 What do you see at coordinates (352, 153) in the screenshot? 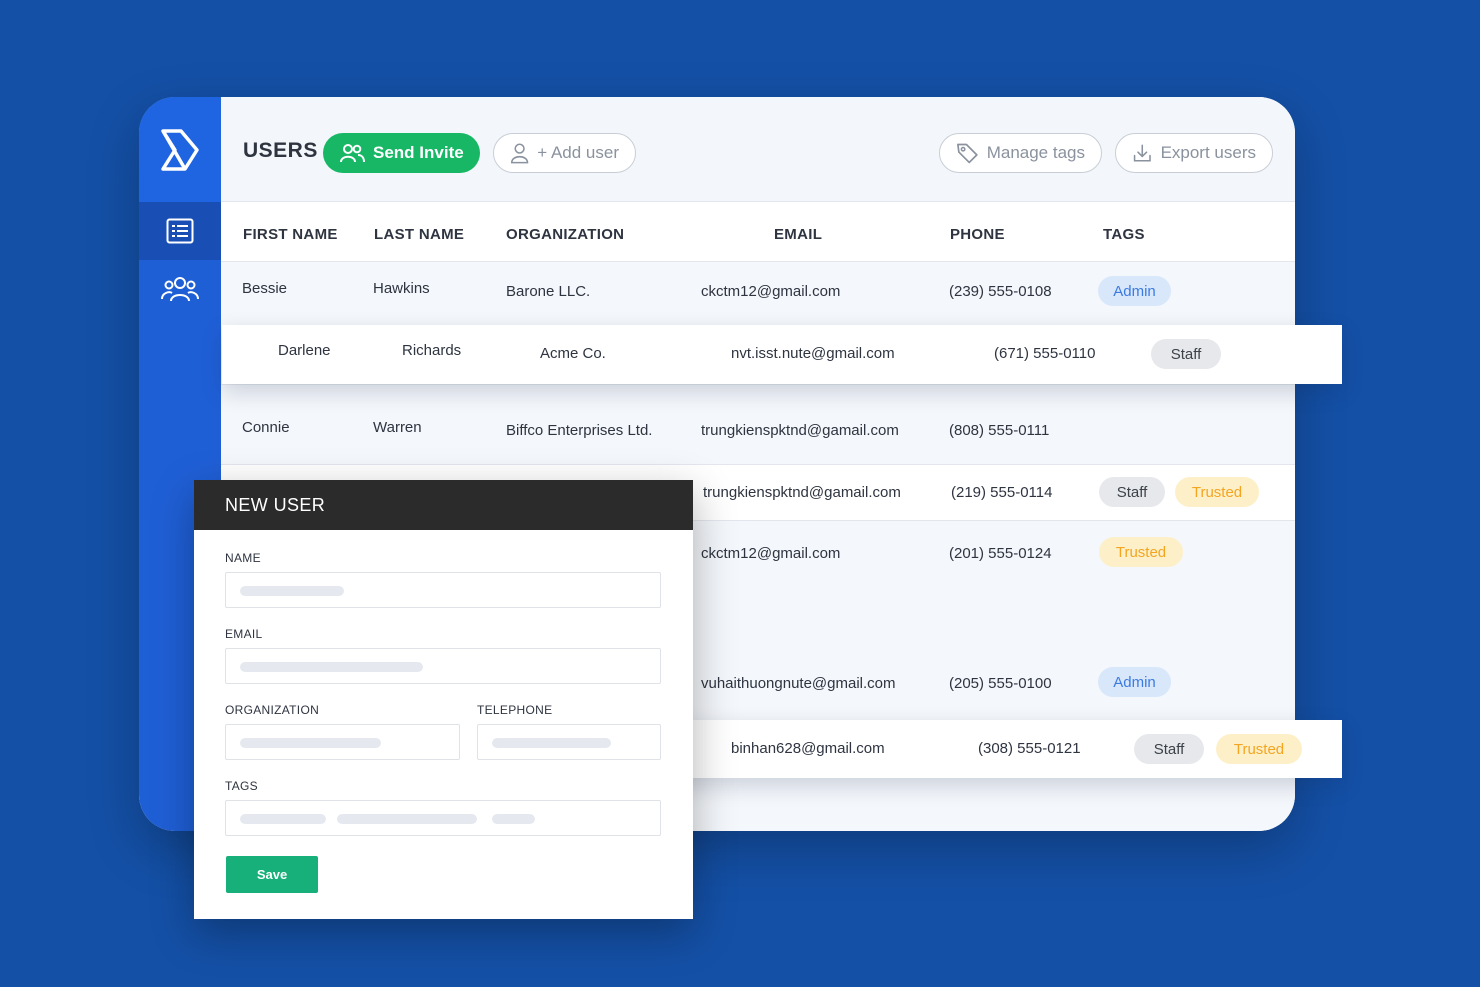
I see `user-group-icon` at bounding box center [352, 153].